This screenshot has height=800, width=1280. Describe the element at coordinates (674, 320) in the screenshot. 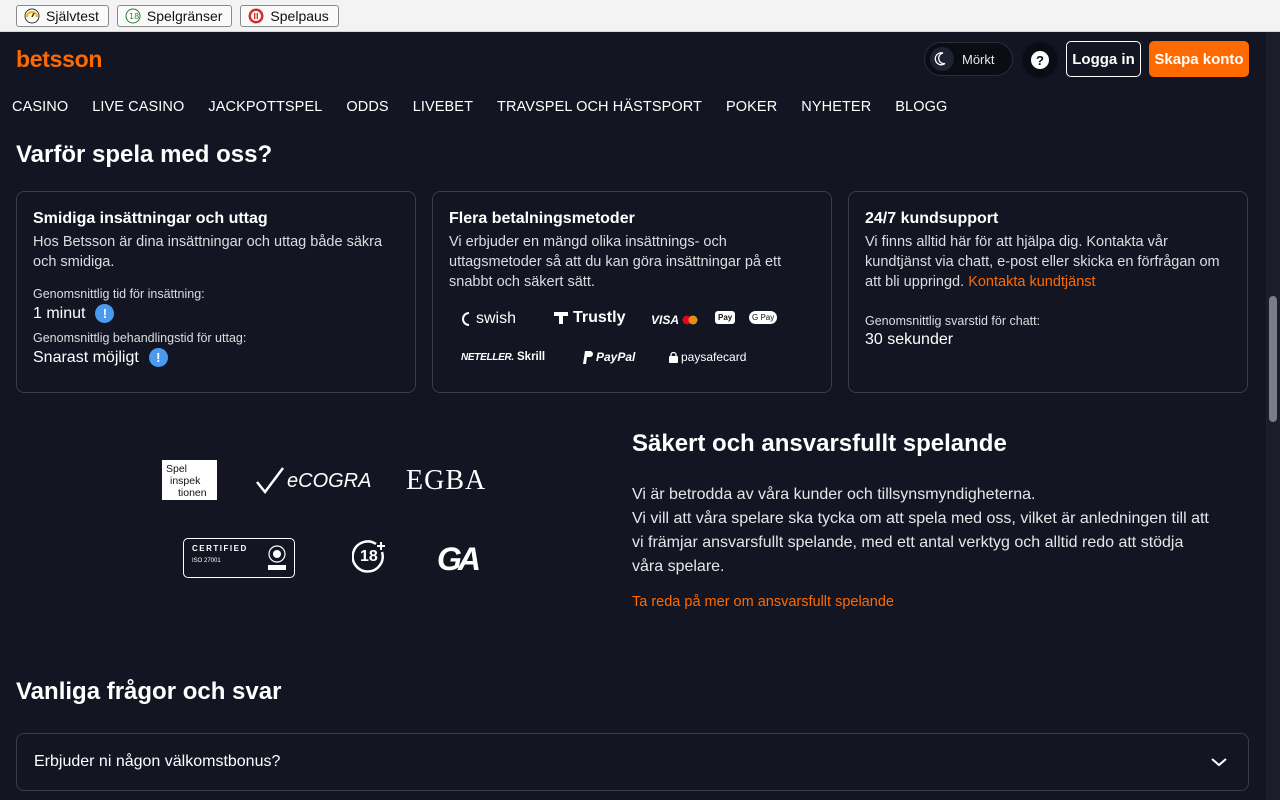

I see `visa-mastercard-logo: VISA` at that location.